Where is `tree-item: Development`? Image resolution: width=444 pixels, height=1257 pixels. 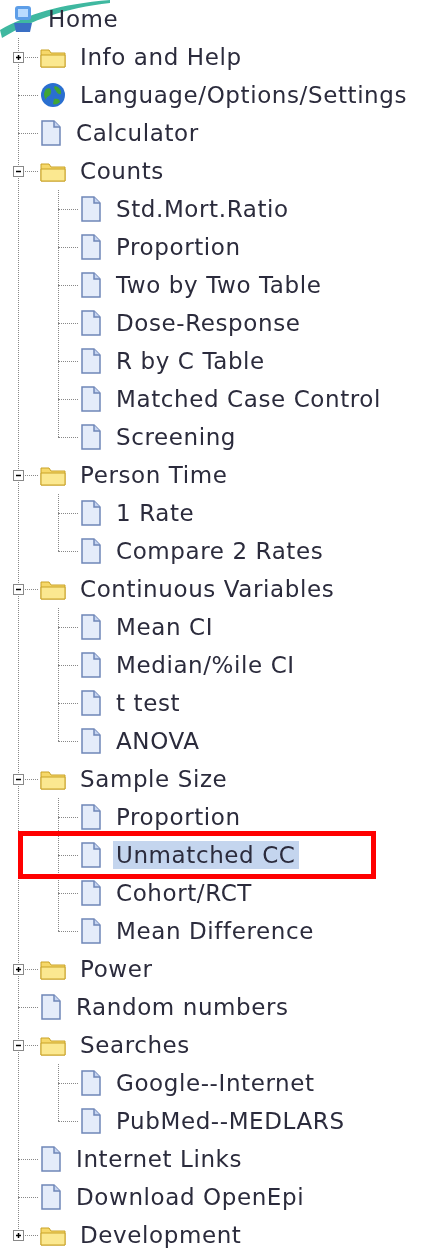 tree-item: Development is located at coordinates (161, 1235).